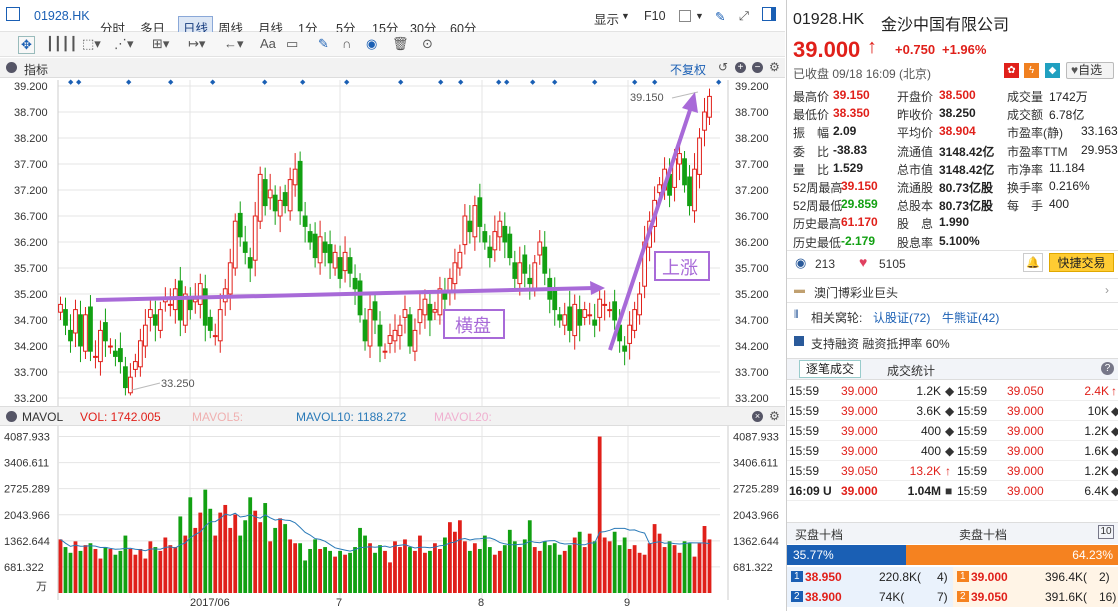 This screenshot has width=1118, height=611. Describe the element at coordinates (915, 151) in the screenshot. I see `stat-label: 流通值` at that location.